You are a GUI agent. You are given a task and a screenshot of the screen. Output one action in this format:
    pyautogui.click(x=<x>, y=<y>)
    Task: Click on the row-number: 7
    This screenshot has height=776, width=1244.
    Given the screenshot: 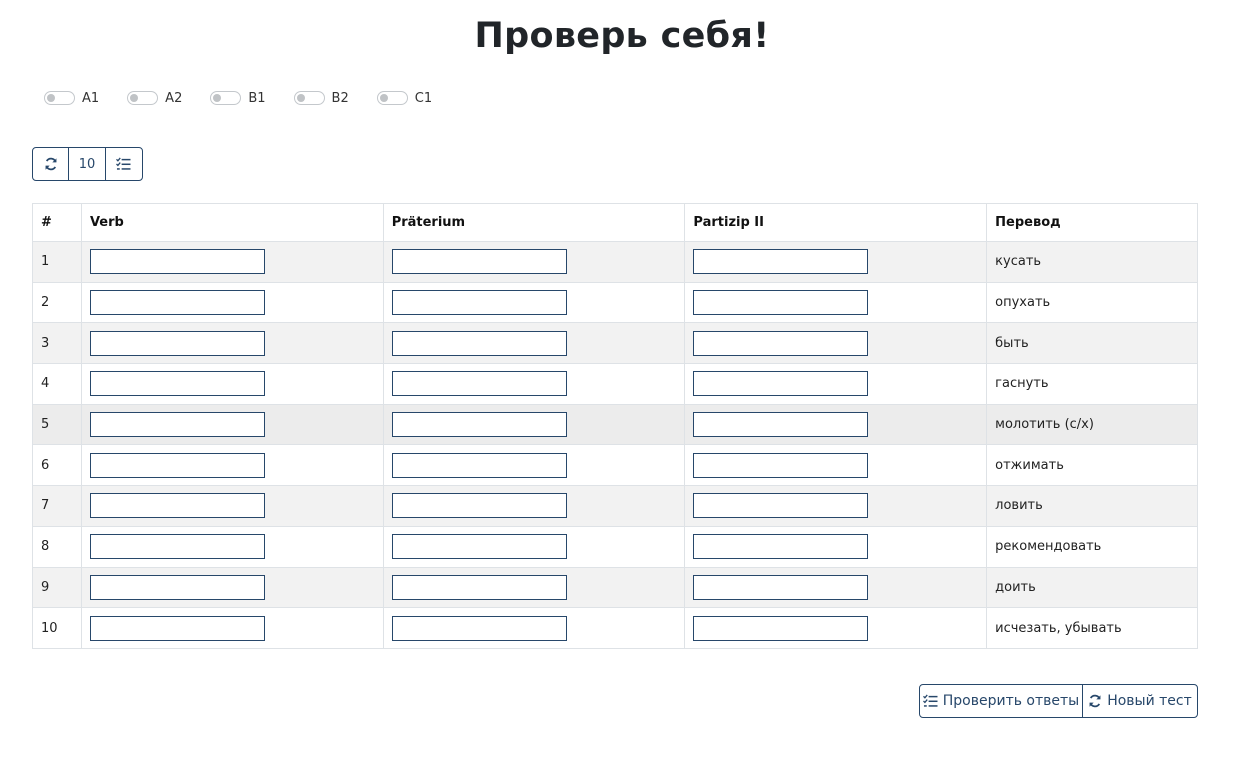 What is the action you would take?
    pyautogui.click(x=57, y=506)
    